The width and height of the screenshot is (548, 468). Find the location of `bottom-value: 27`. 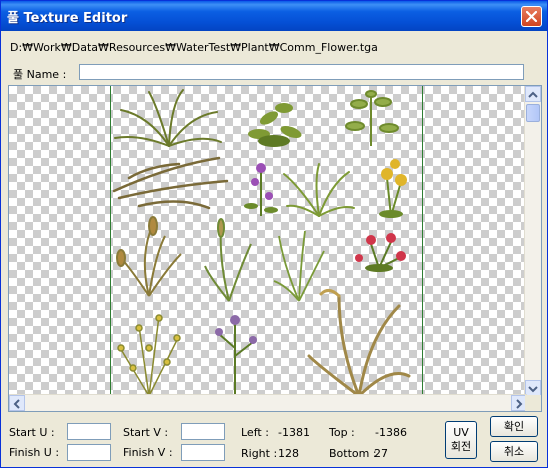

bottom-value: 27 is located at coordinates (381, 453).